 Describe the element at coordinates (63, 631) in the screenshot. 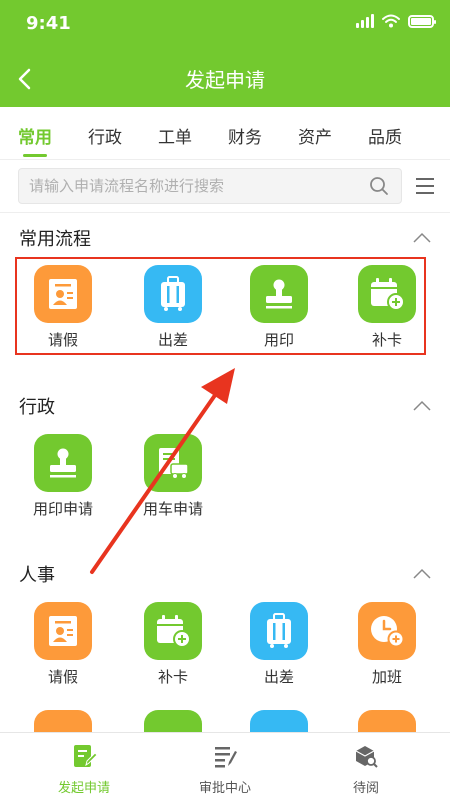

I see `leave-icon` at that location.